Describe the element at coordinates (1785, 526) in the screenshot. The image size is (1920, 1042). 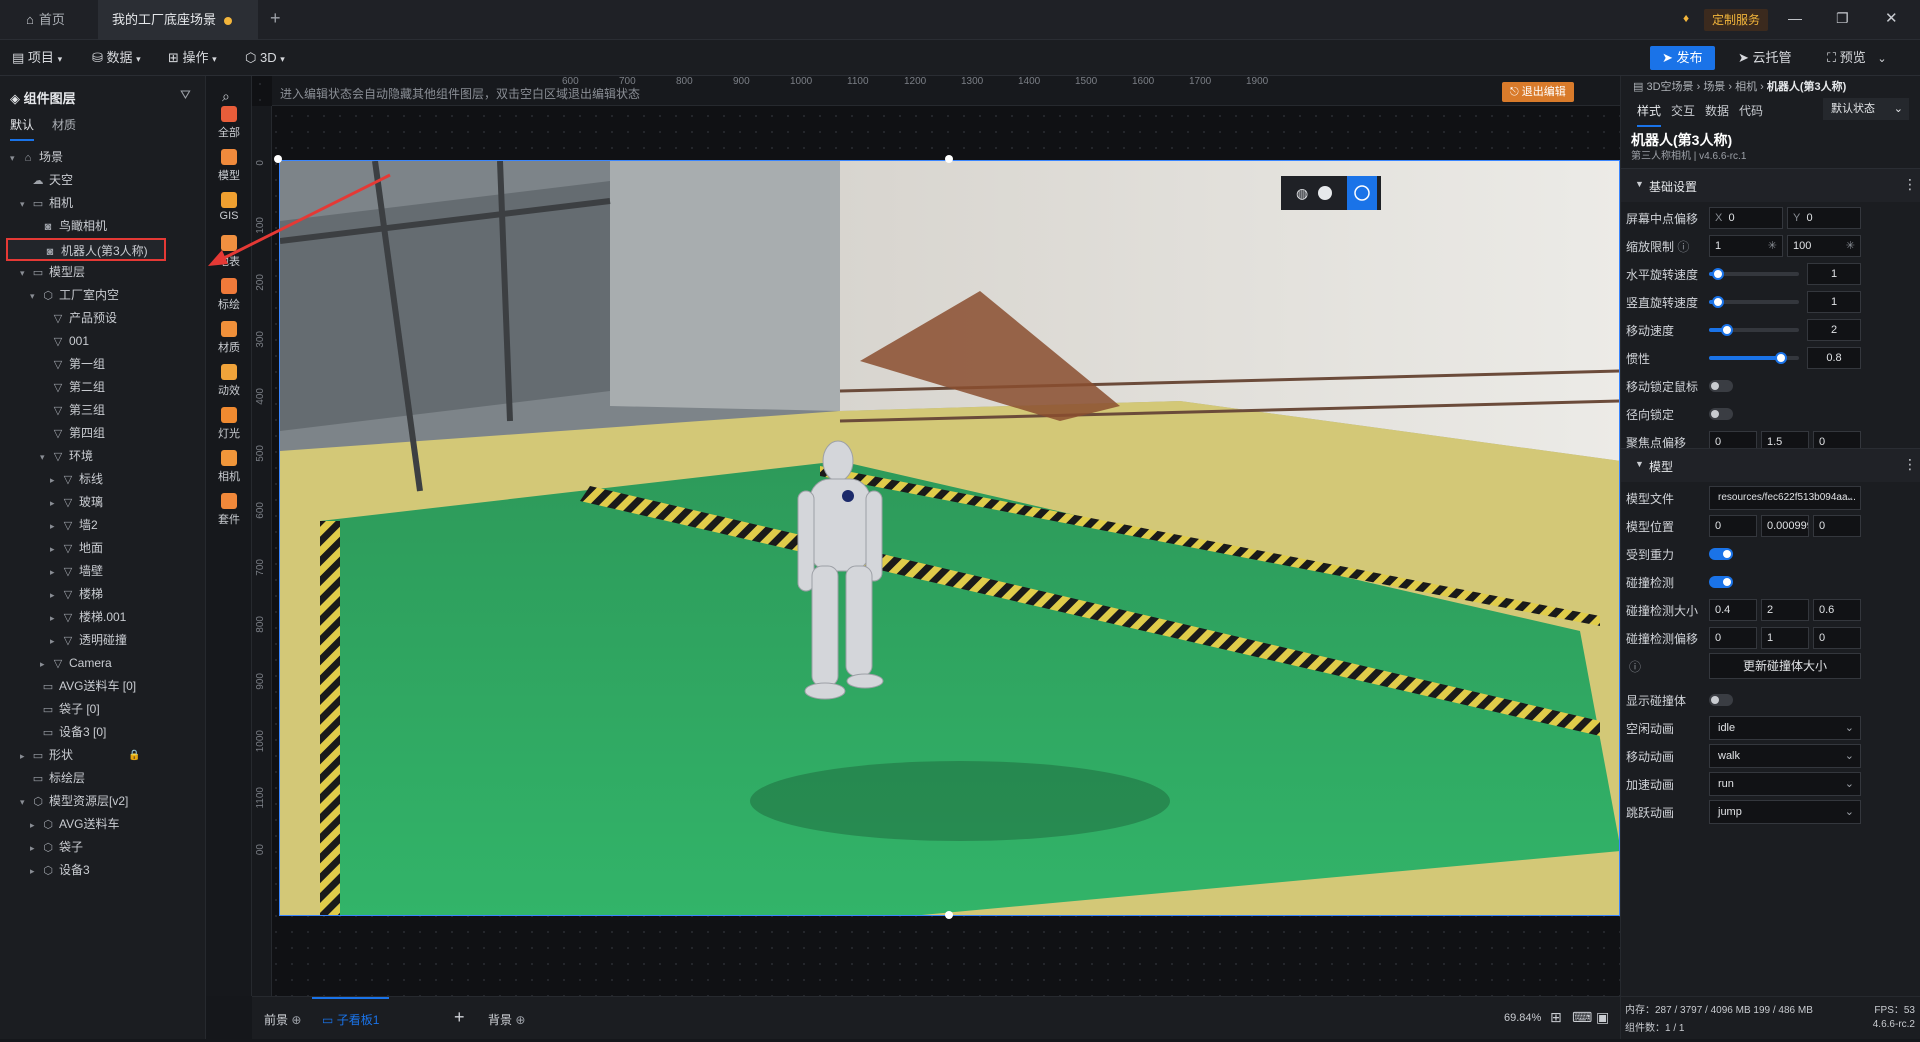
I see `model-pos-y: 0.0009999` at that location.